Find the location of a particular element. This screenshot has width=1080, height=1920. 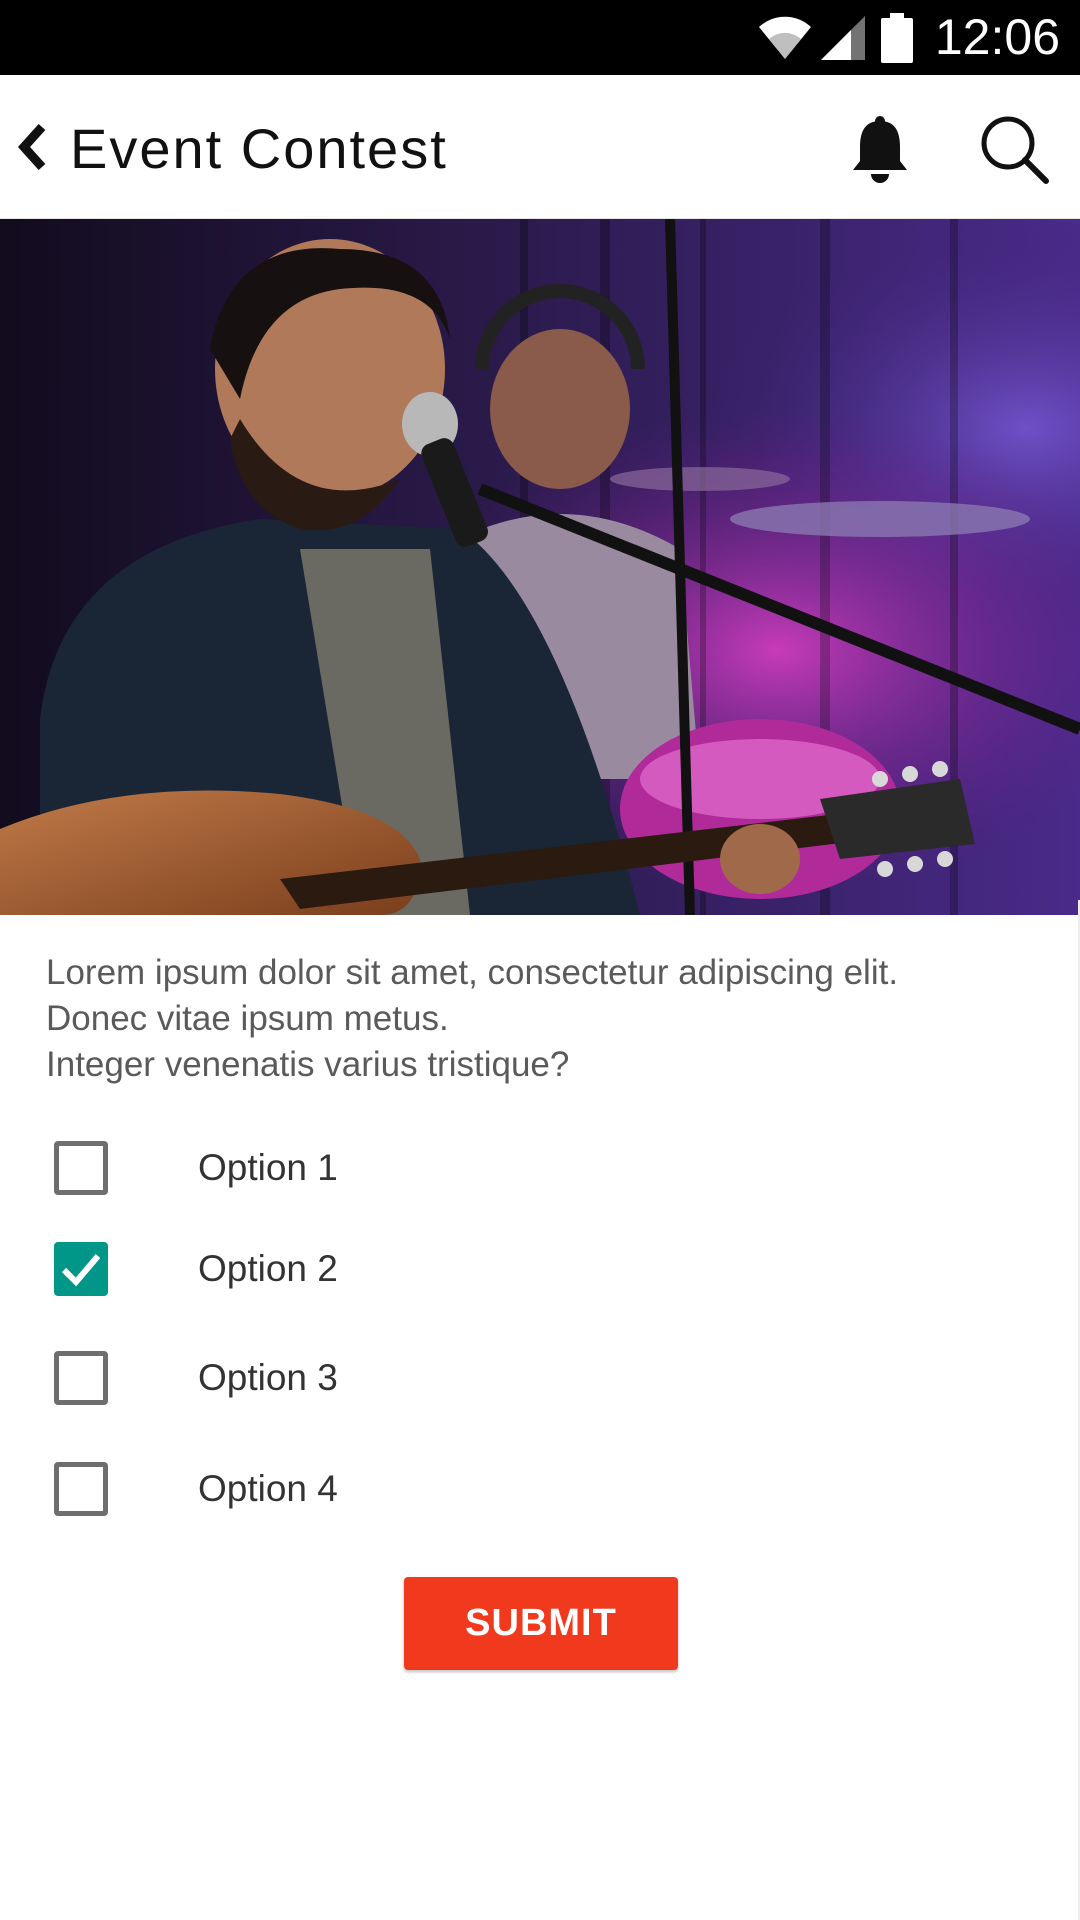

notifications-button is located at coordinates (880, 150).